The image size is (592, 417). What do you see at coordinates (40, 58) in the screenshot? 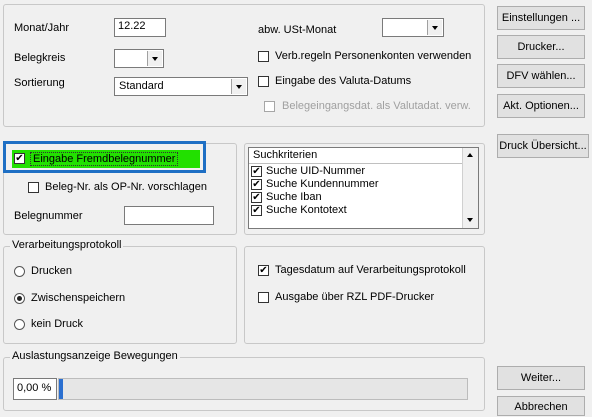
I see `belegkreis-label: Belegkreis` at bounding box center [40, 58].